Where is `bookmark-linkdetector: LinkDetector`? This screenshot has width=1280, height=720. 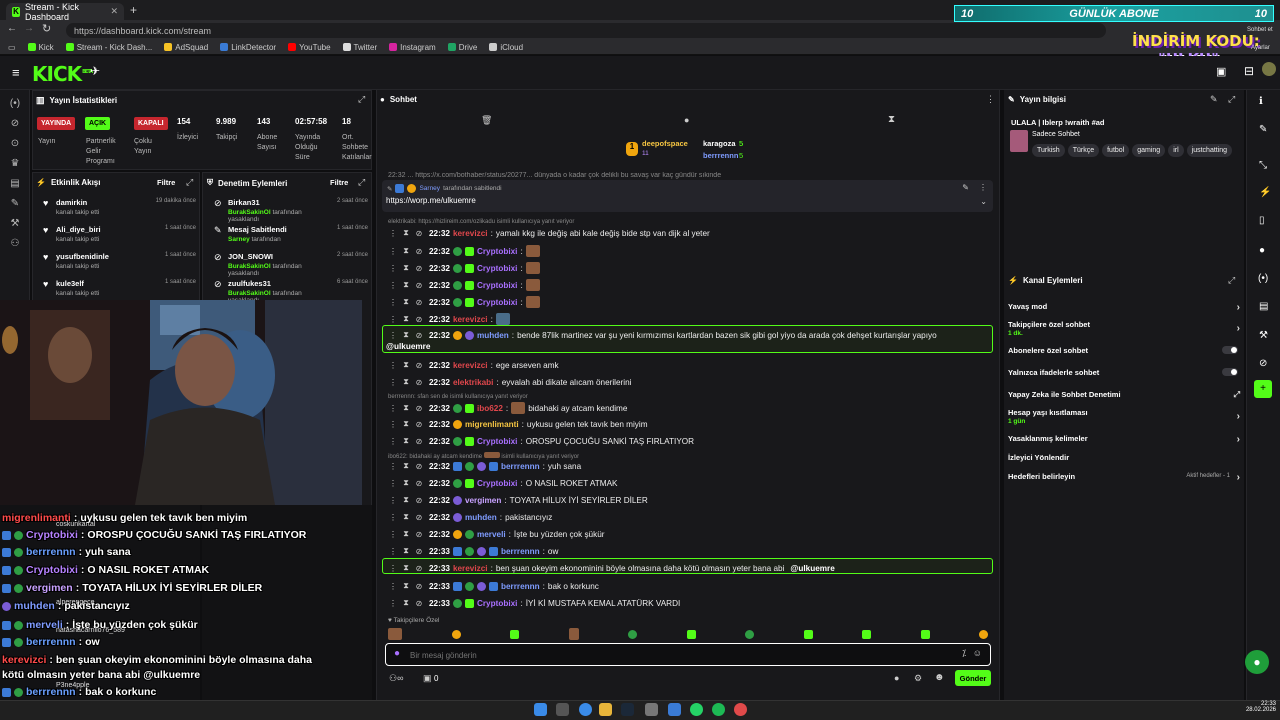
bookmark-linkdetector: LinkDetector is located at coordinates (248, 47).